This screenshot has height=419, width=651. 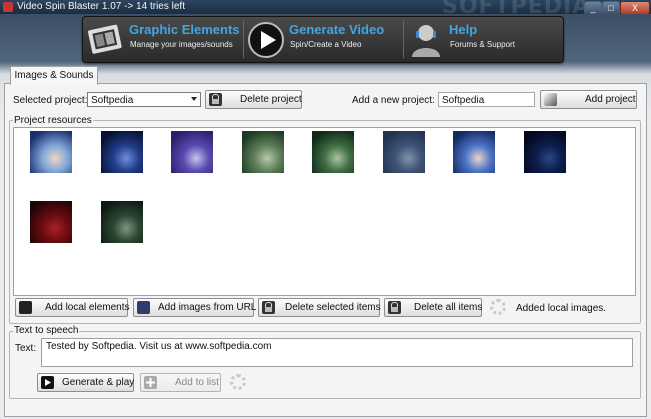 What do you see at coordinates (194, 99) in the screenshot?
I see `chevron-down-icon` at bounding box center [194, 99].